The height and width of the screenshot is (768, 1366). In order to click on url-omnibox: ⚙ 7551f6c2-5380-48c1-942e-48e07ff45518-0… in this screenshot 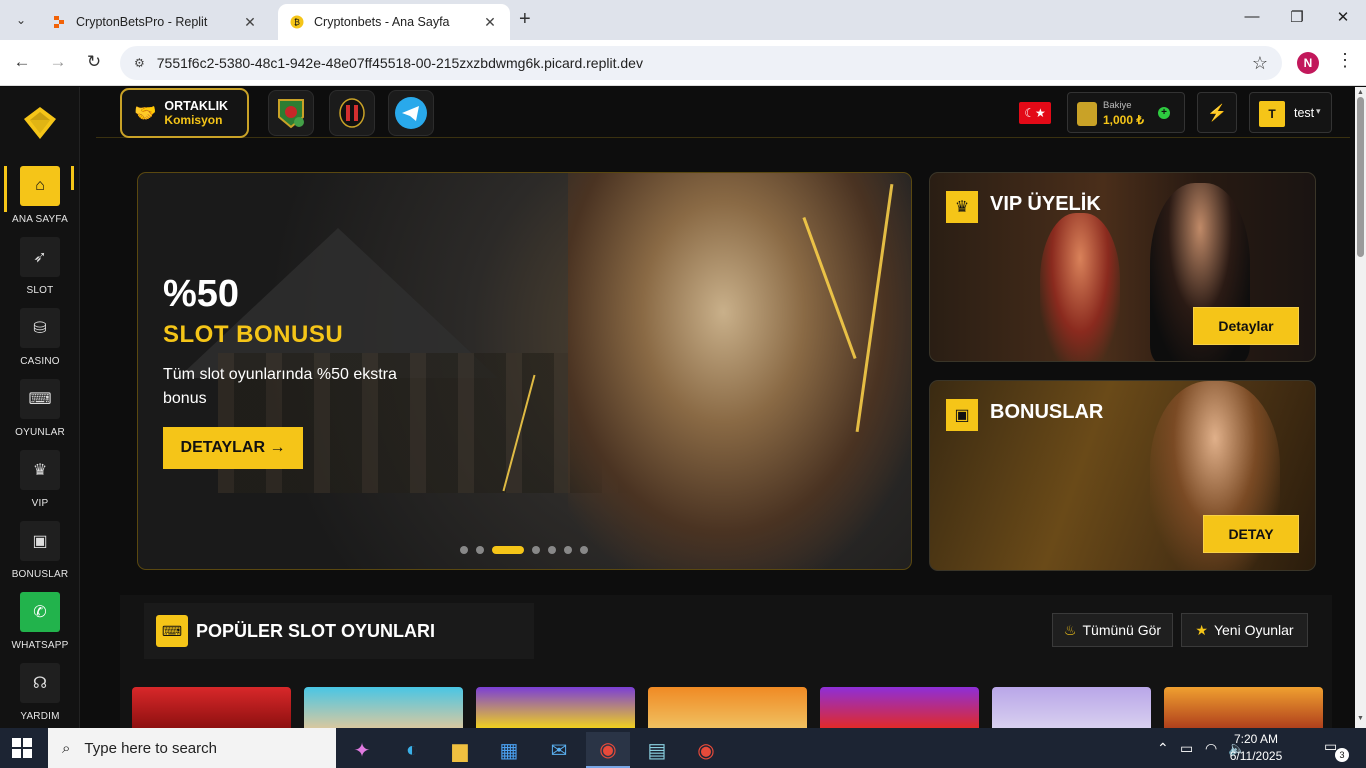, I will do `click(701, 63)`.